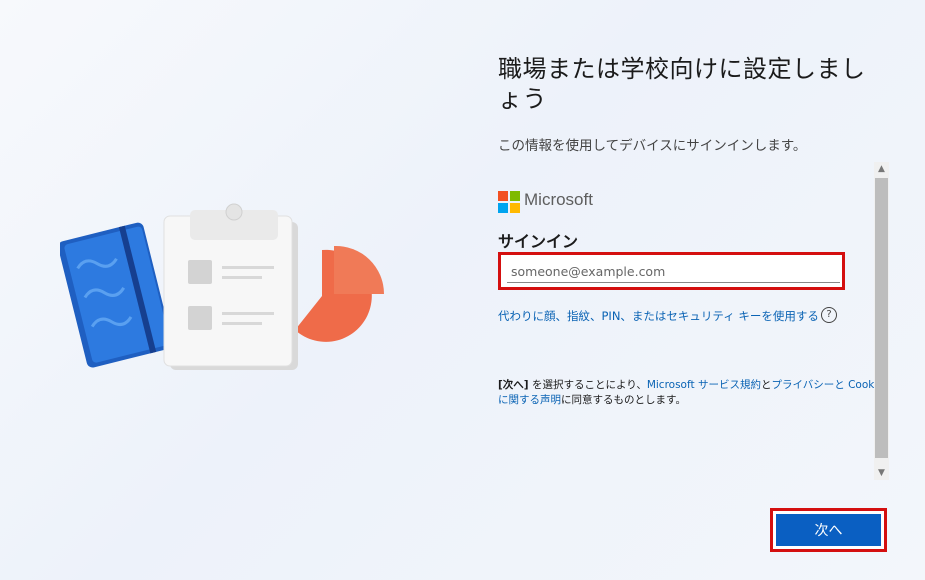 This screenshot has width=925, height=580. What do you see at coordinates (658, 316) in the screenshot?
I see `alternate-signin-link: 代わりに顔、指紋、PIN、またはセキュリティ キーを使用する` at bounding box center [658, 316].